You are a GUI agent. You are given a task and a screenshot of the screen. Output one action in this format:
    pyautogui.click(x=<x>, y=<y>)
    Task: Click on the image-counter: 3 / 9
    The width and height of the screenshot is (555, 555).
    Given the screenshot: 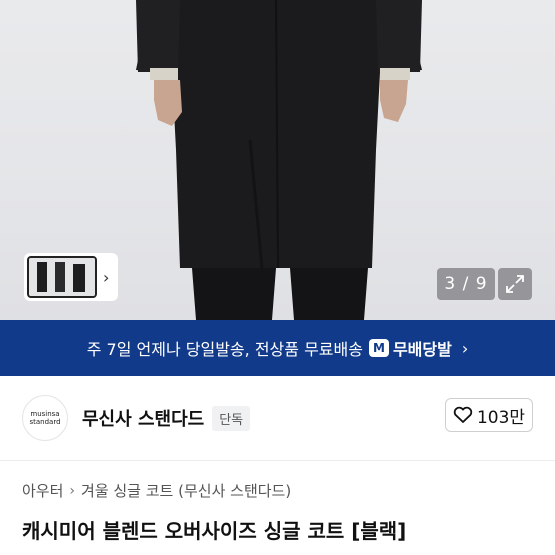 What is the action you would take?
    pyautogui.click(x=466, y=284)
    